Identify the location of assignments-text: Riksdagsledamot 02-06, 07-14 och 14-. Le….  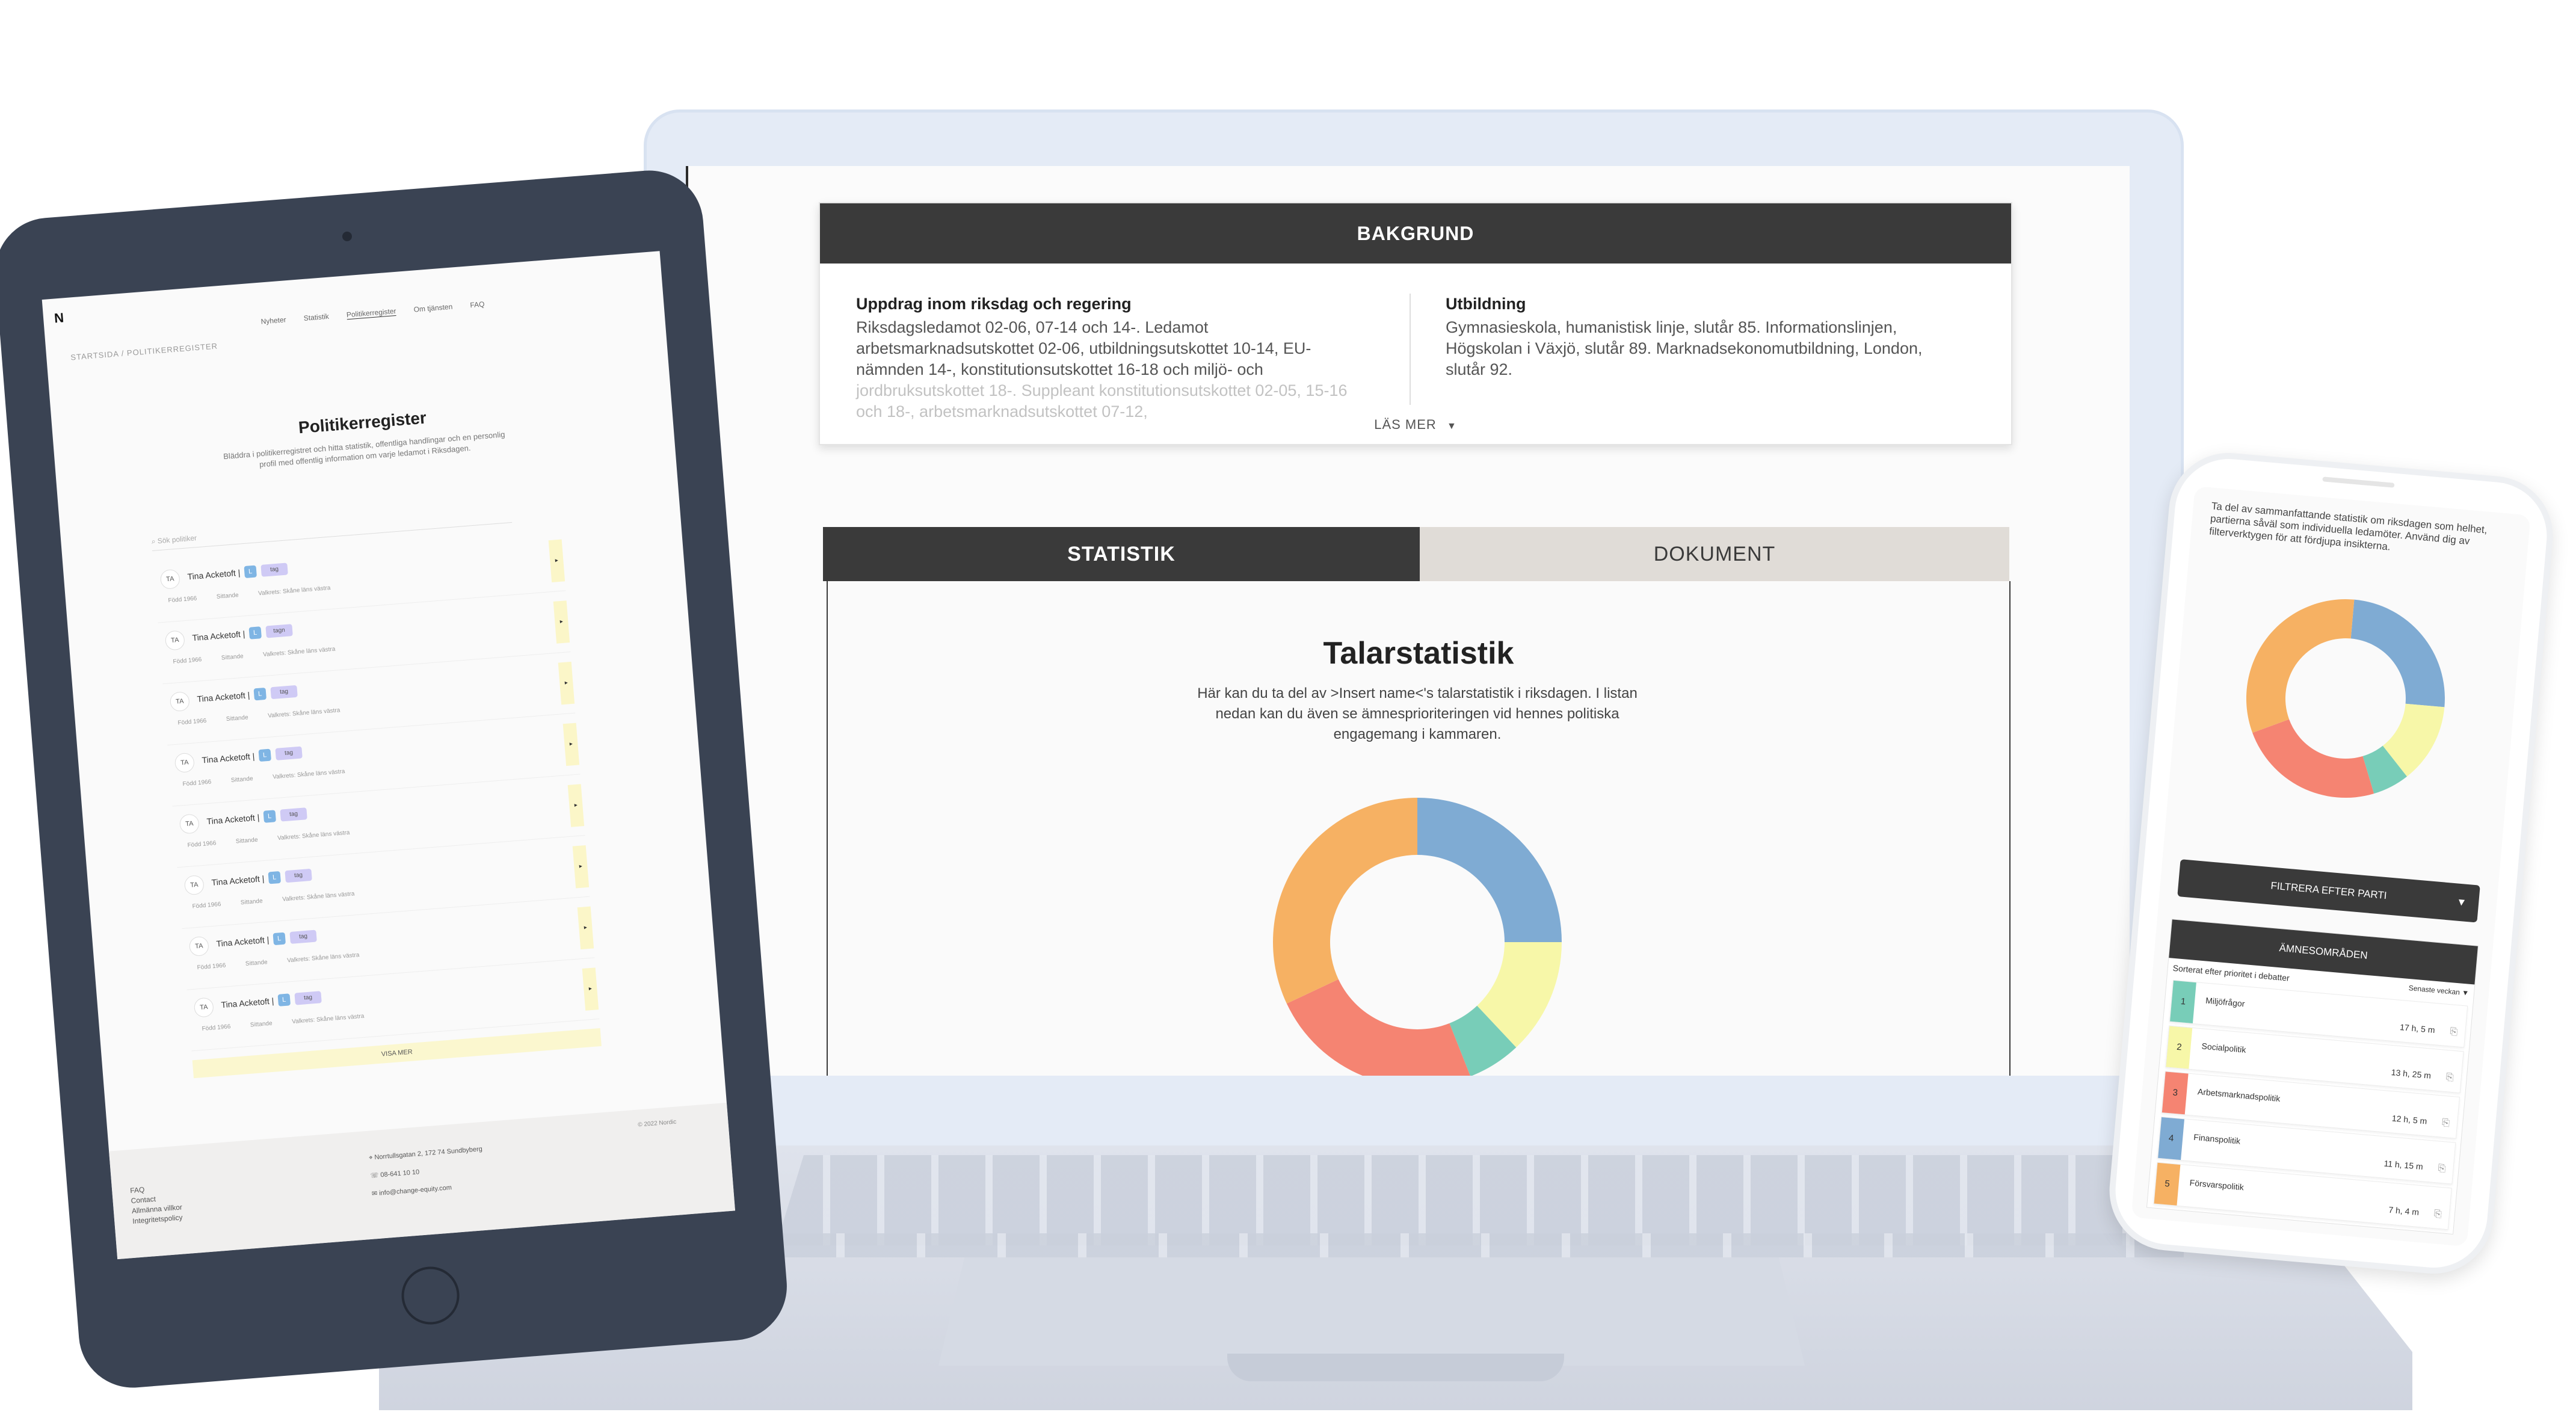
(1083, 348).